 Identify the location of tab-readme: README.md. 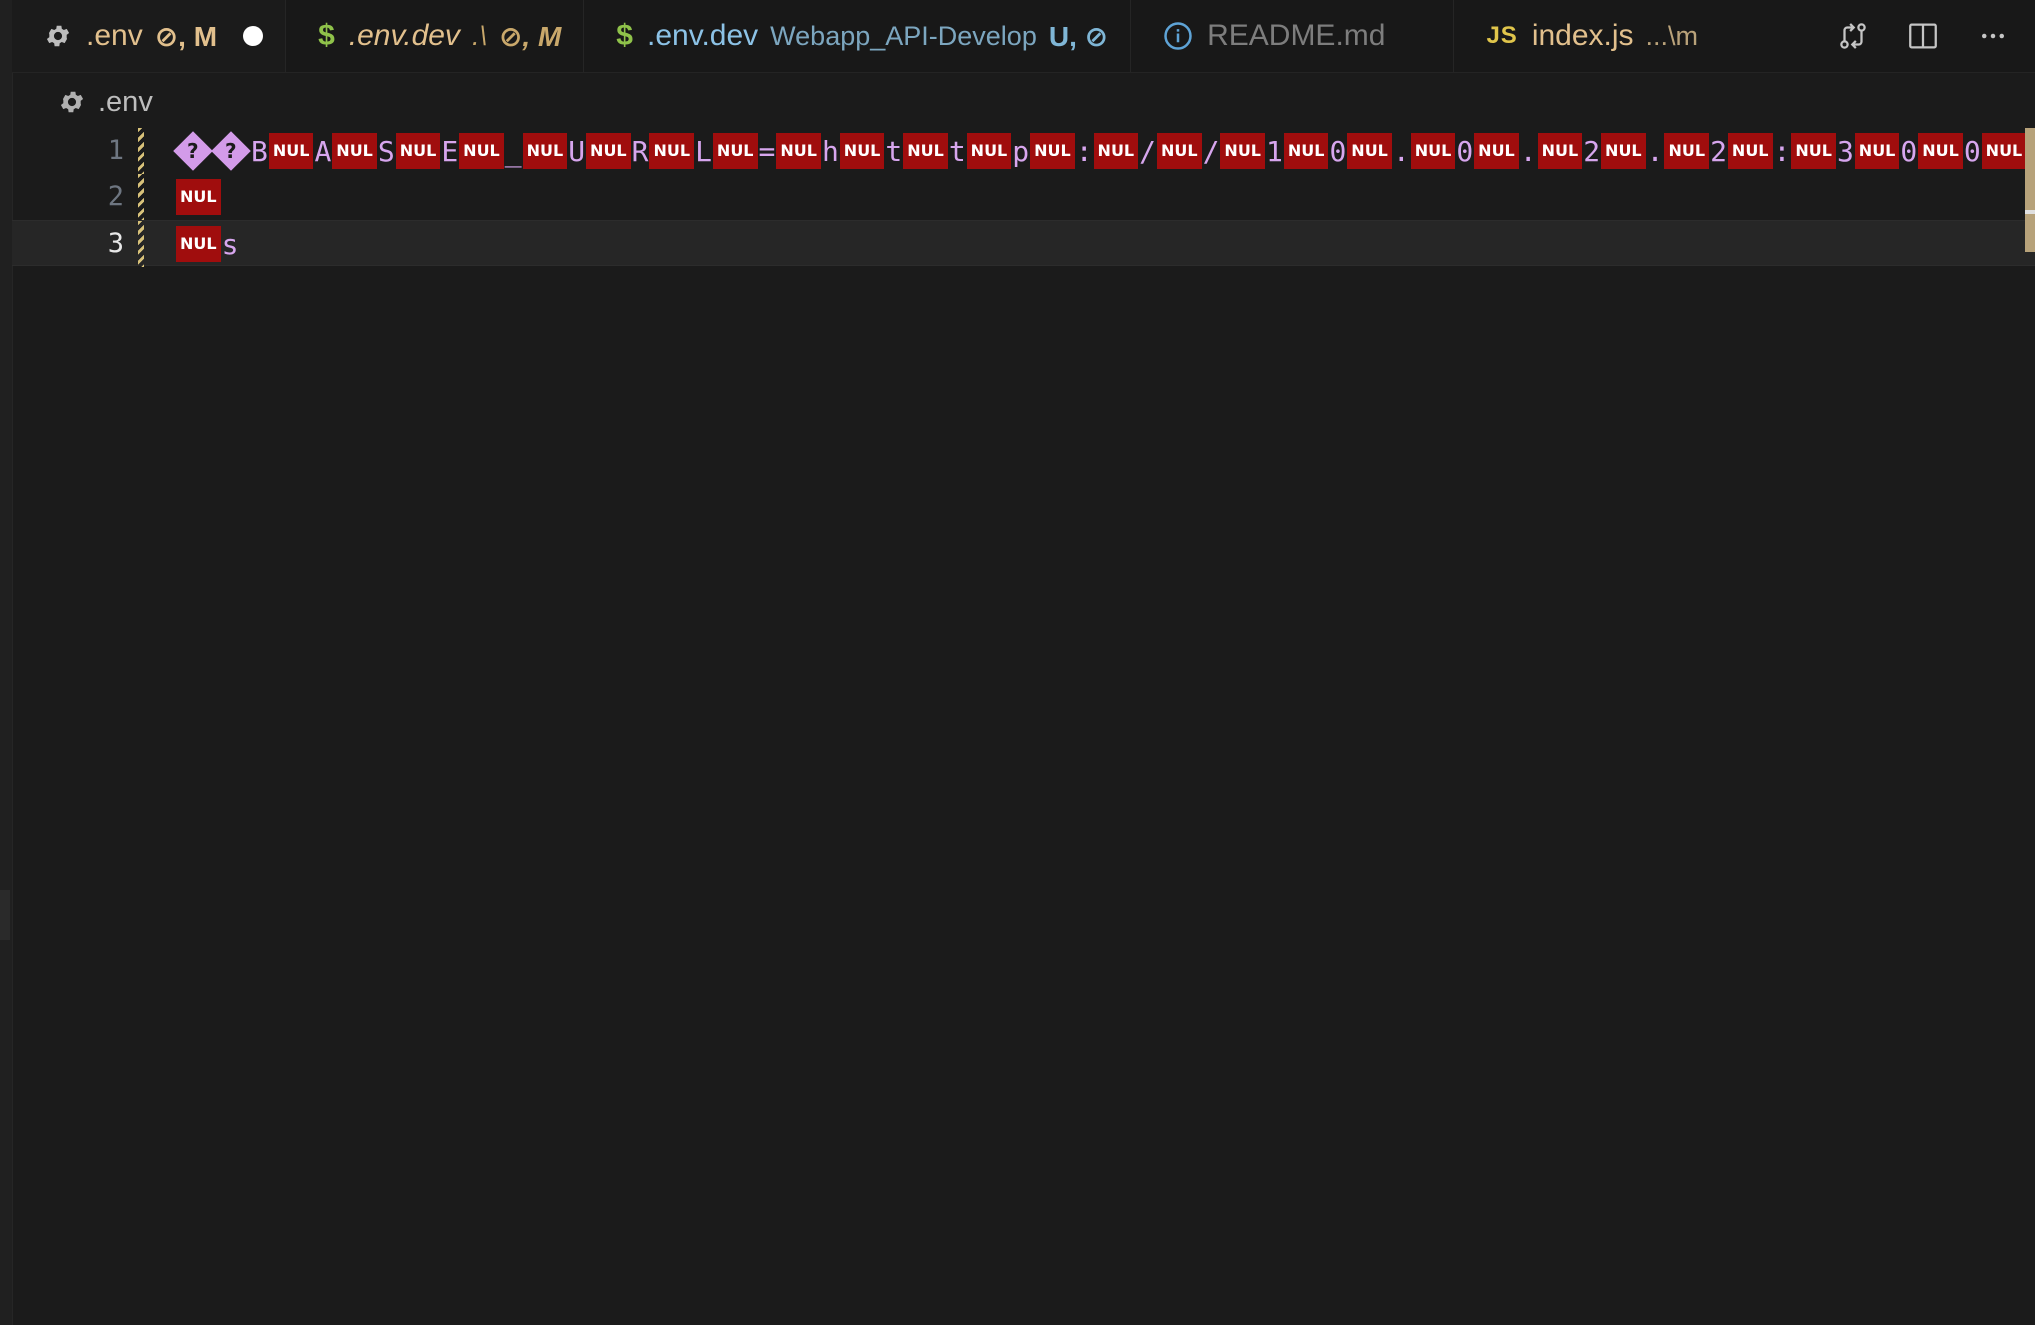
(1293, 36).